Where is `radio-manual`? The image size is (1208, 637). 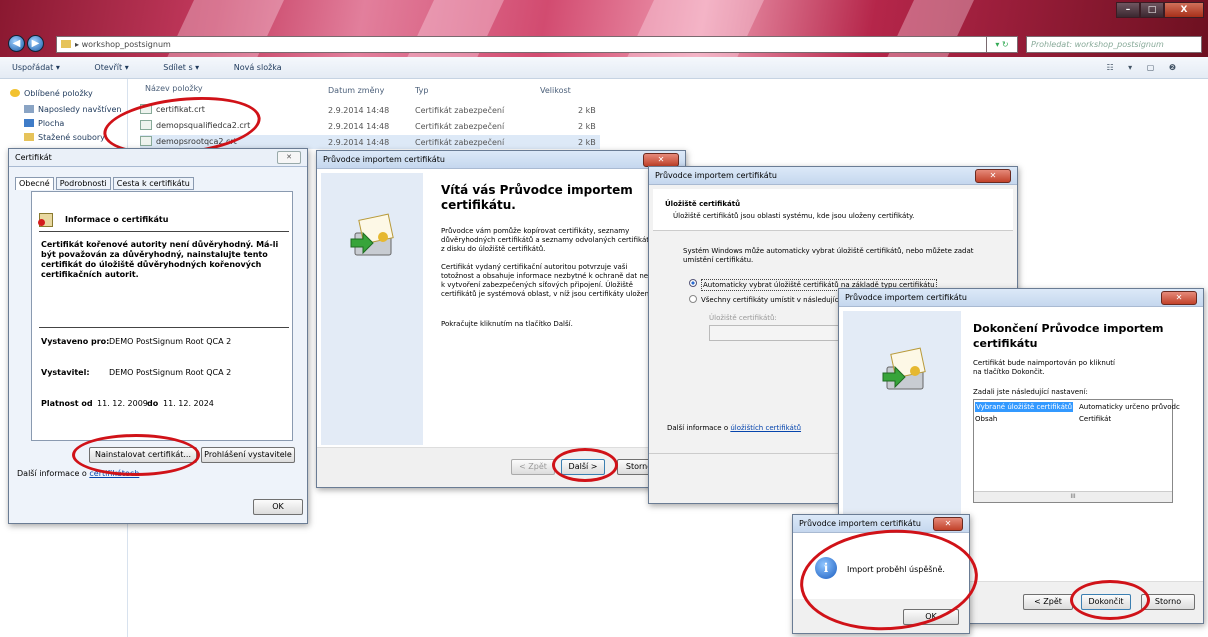
radio-manual is located at coordinates (693, 299).